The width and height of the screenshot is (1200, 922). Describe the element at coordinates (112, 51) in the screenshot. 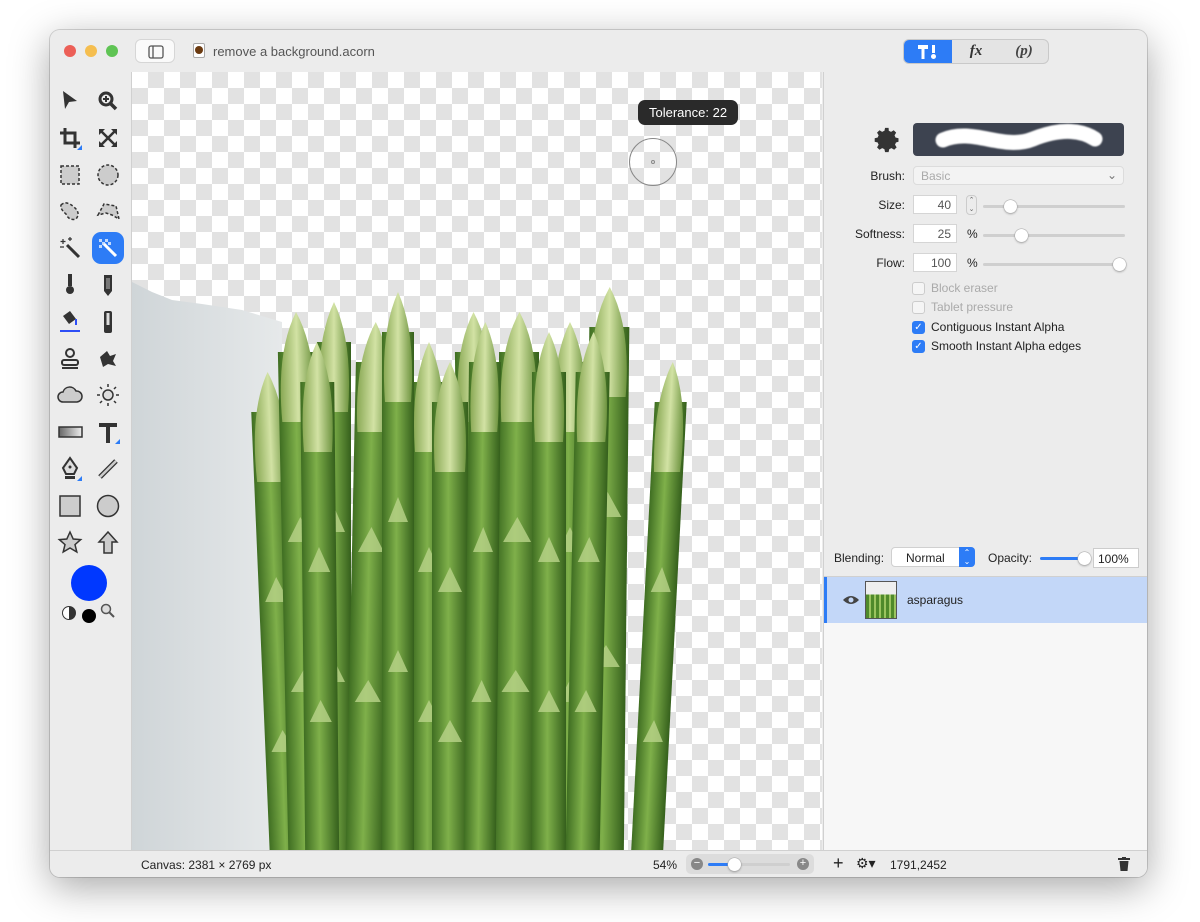

I see `zoom-button` at that location.